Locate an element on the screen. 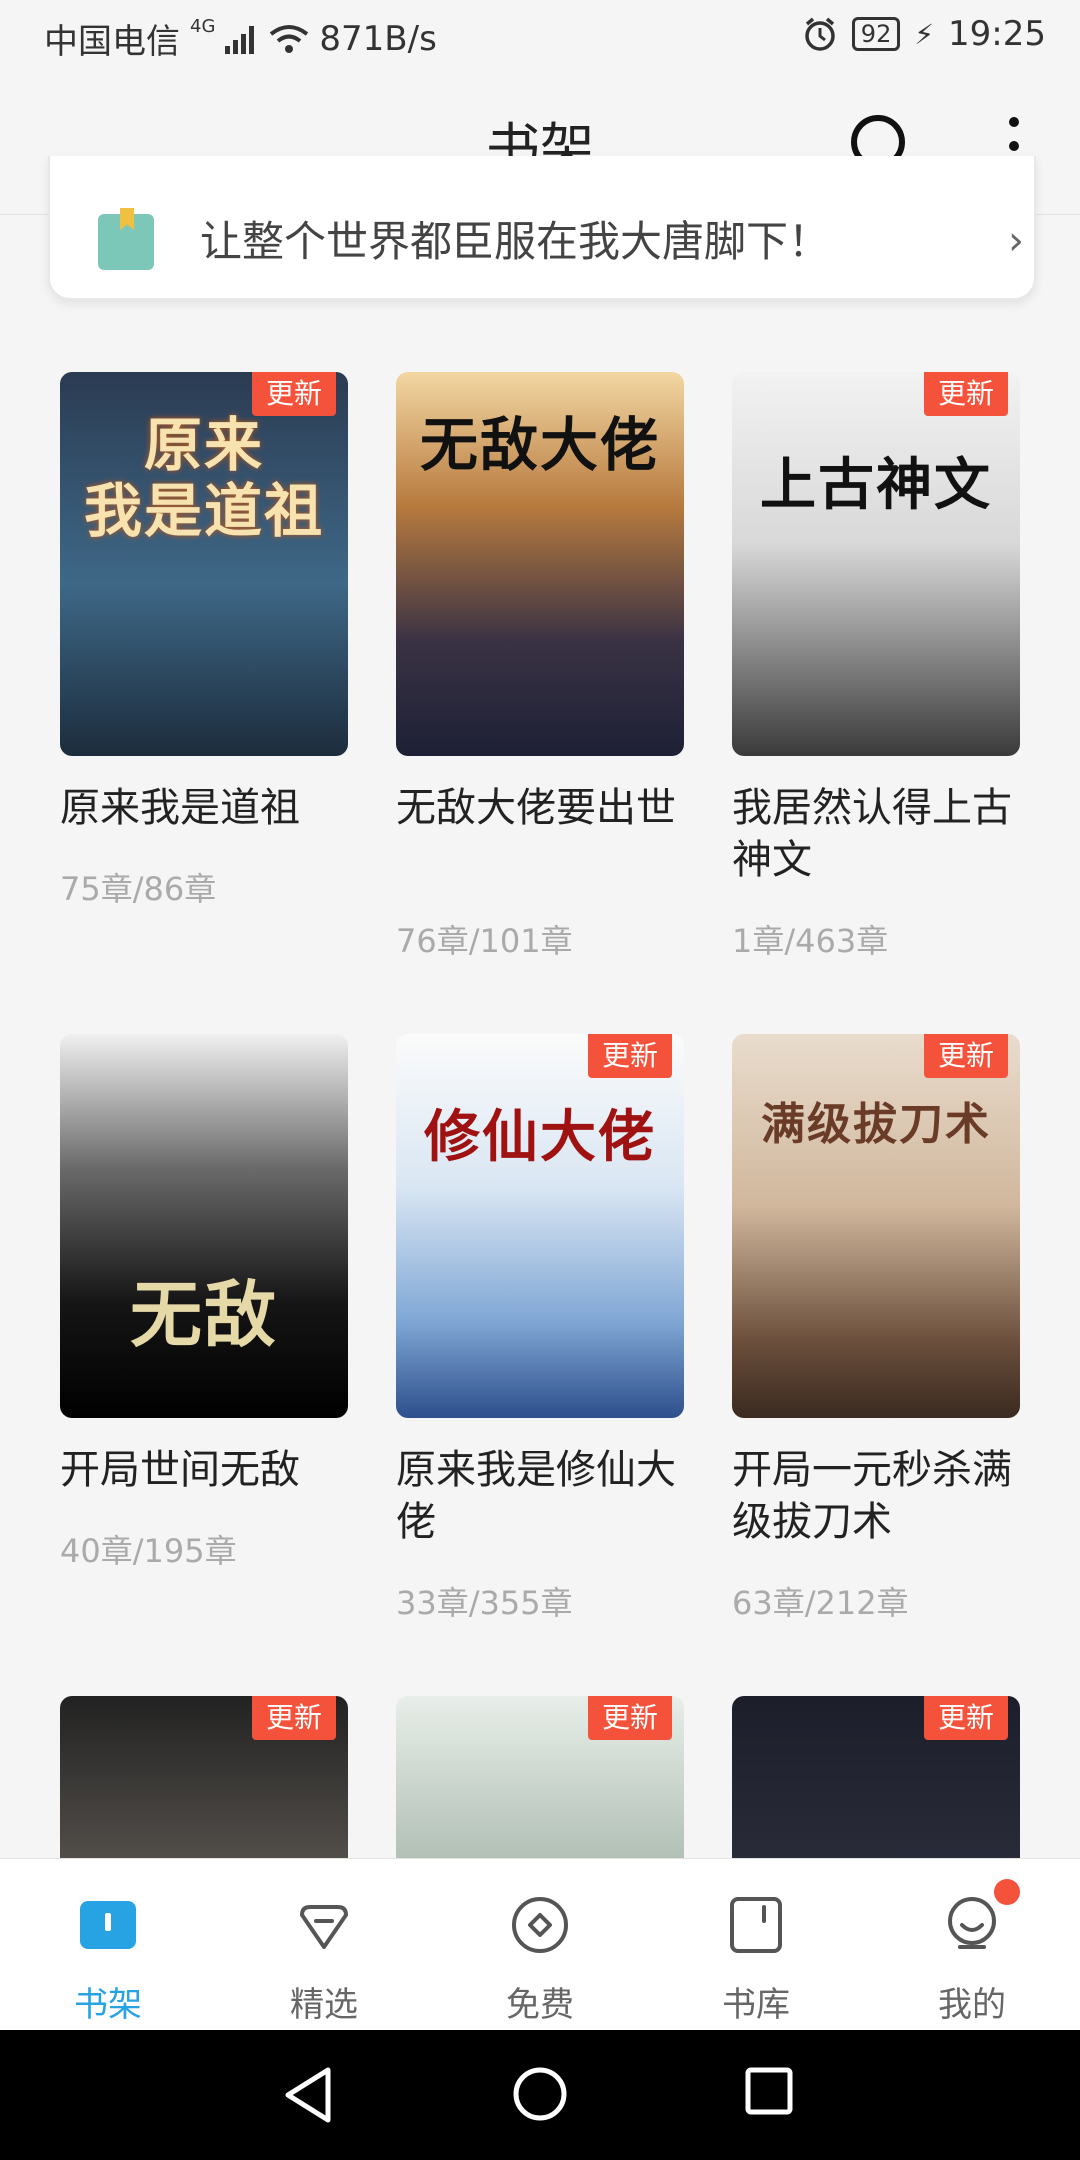 The width and height of the screenshot is (1080, 2160). tab-label: 书库 is located at coordinates (756, 2005).